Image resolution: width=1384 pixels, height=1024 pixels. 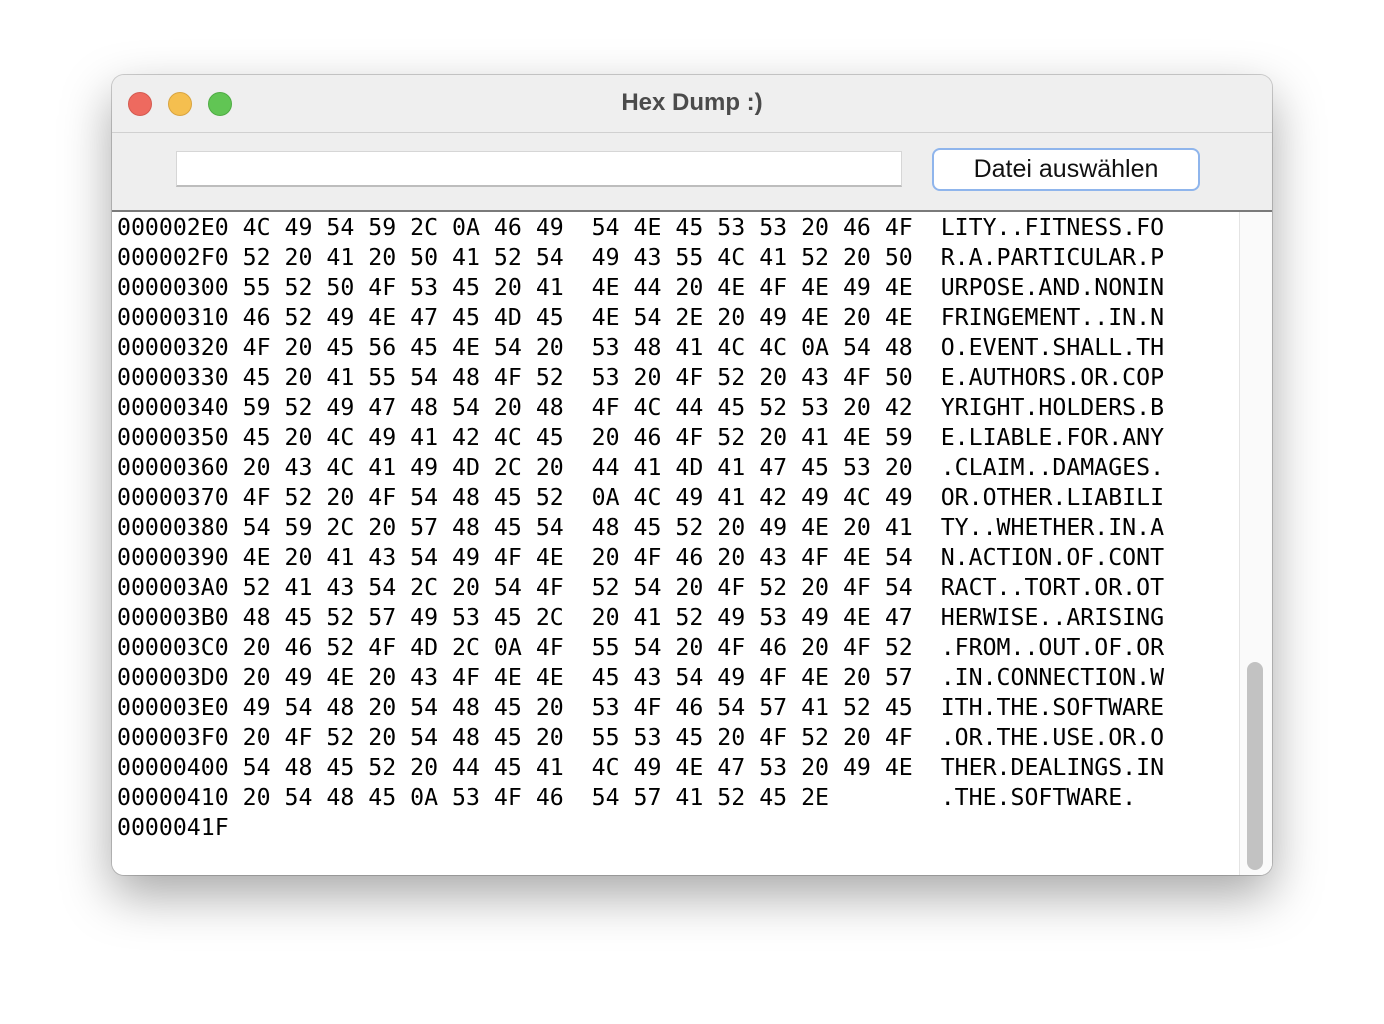 I want to click on ascii-cell: .FROM..OUT.OF.OR, so click(x=1052, y=647).